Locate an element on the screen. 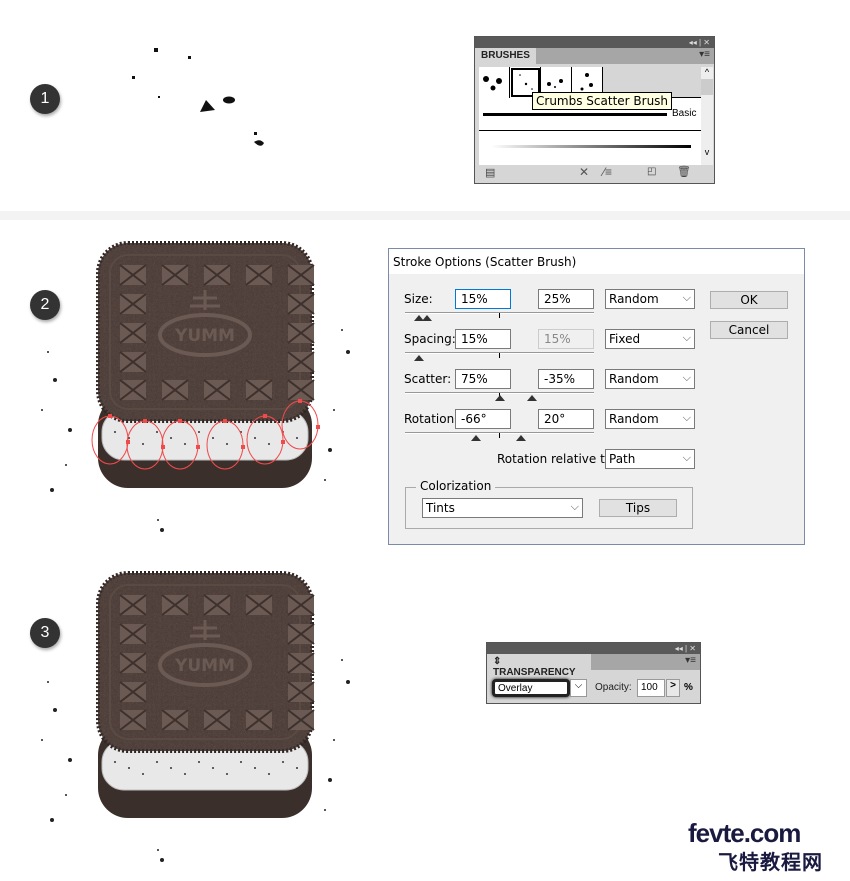  scrollbar: ^ v is located at coordinates (707, 116).